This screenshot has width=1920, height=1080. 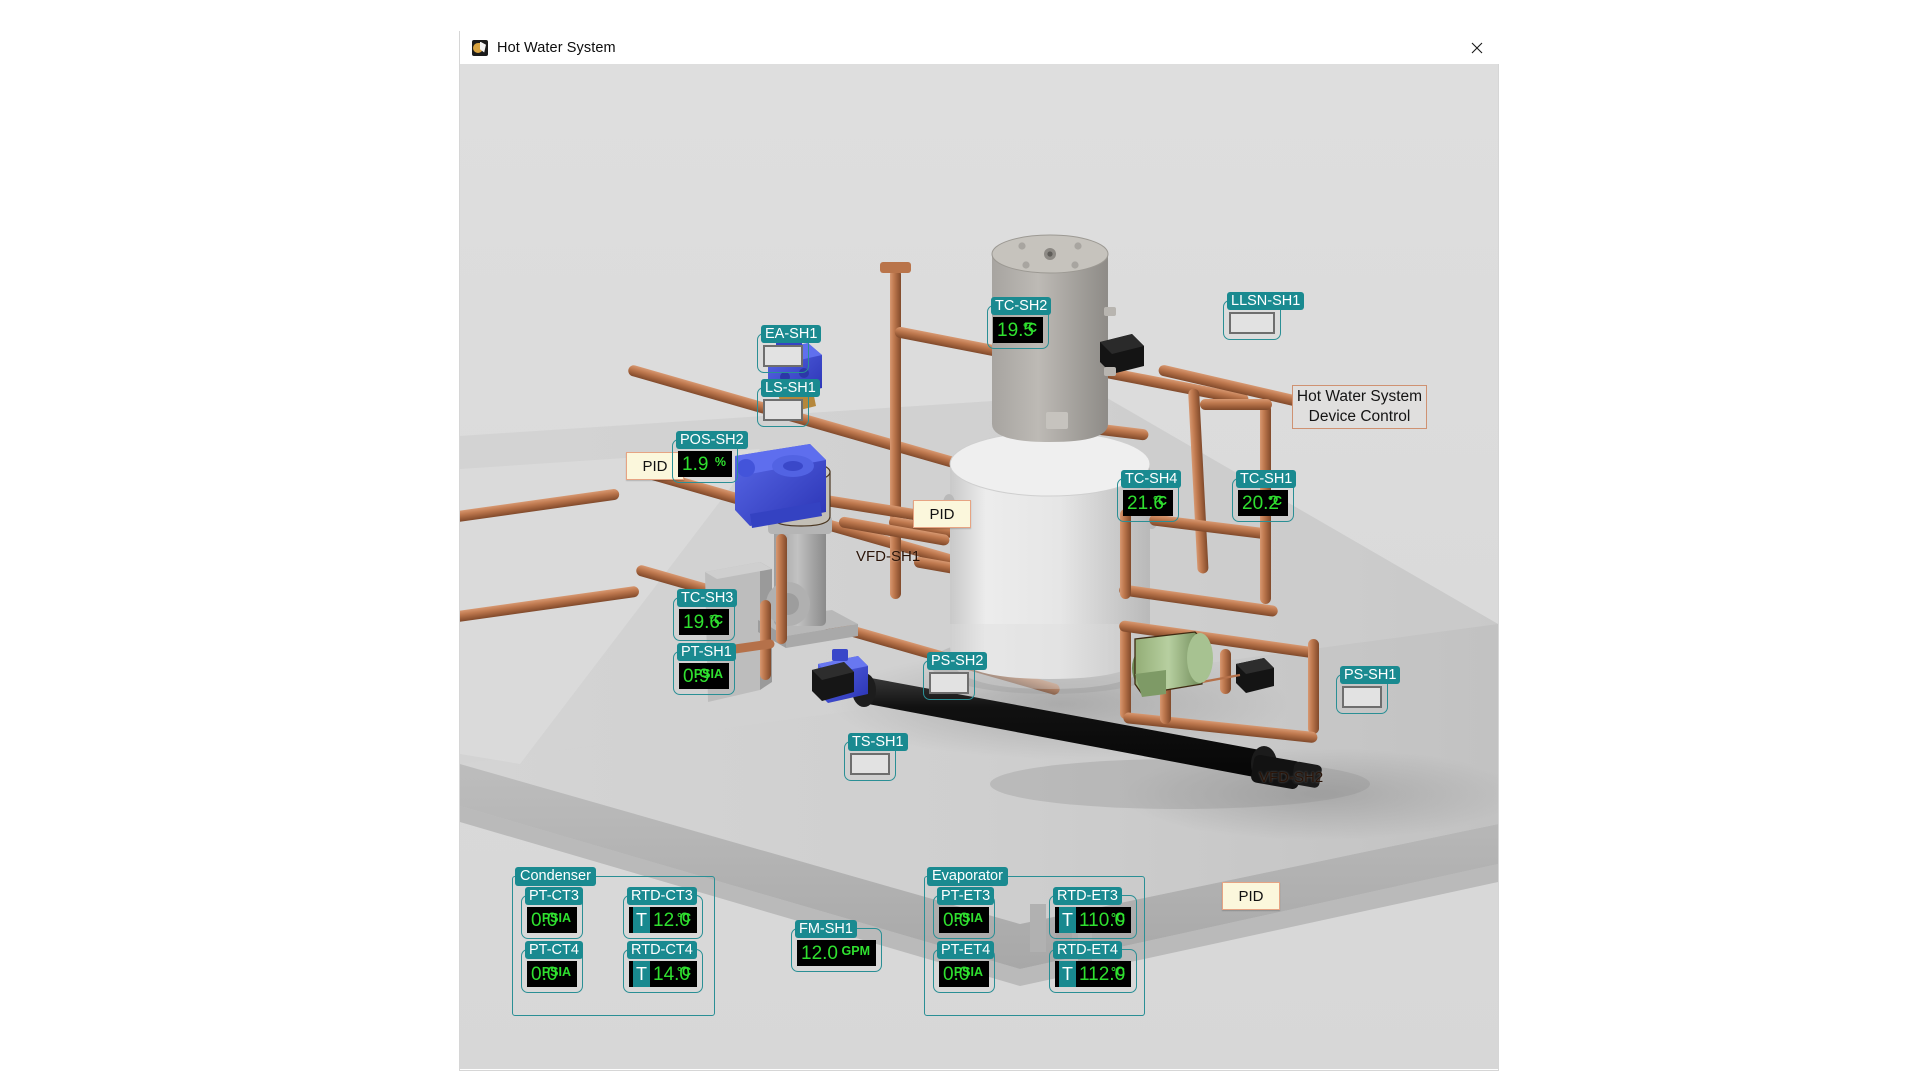 What do you see at coordinates (683, 918) in the screenshot?
I see `rtd-ct3-unit: °C` at bounding box center [683, 918].